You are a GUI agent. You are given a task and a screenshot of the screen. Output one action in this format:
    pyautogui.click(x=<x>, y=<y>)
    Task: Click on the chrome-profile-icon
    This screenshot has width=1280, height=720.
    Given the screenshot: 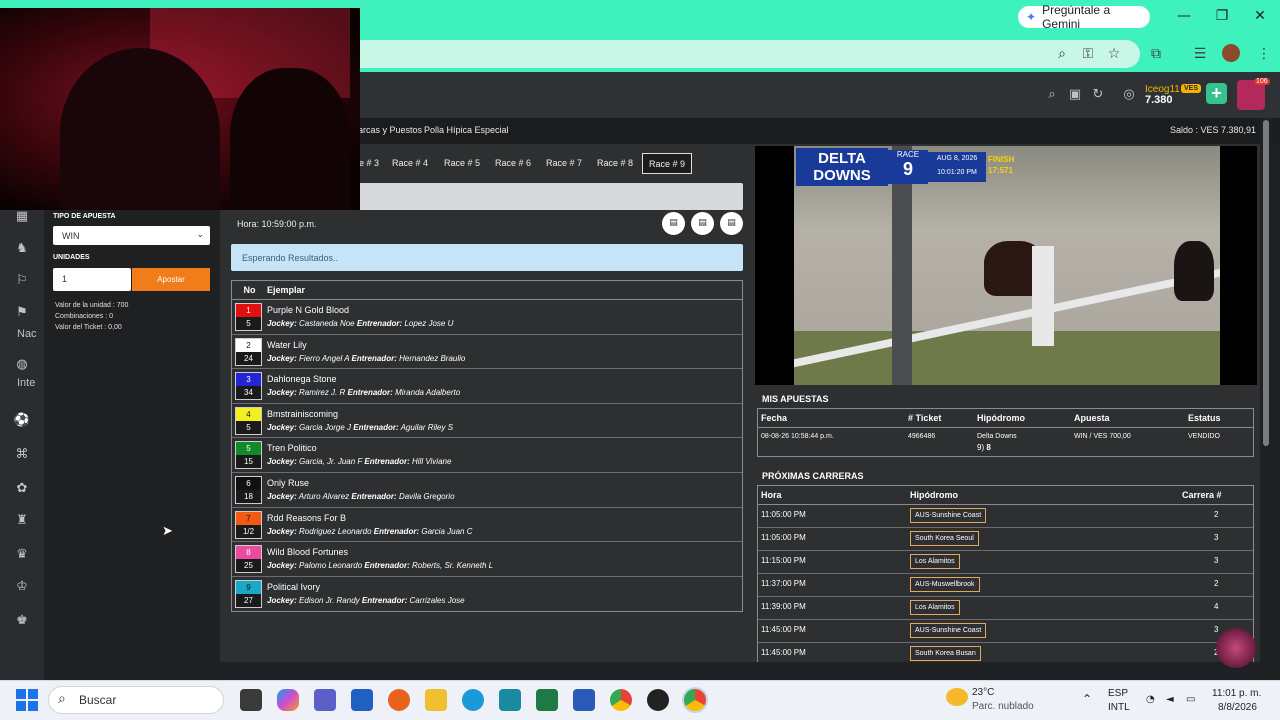 What is the action you would take?
    pyautogui.click(x=658, y=700)
    